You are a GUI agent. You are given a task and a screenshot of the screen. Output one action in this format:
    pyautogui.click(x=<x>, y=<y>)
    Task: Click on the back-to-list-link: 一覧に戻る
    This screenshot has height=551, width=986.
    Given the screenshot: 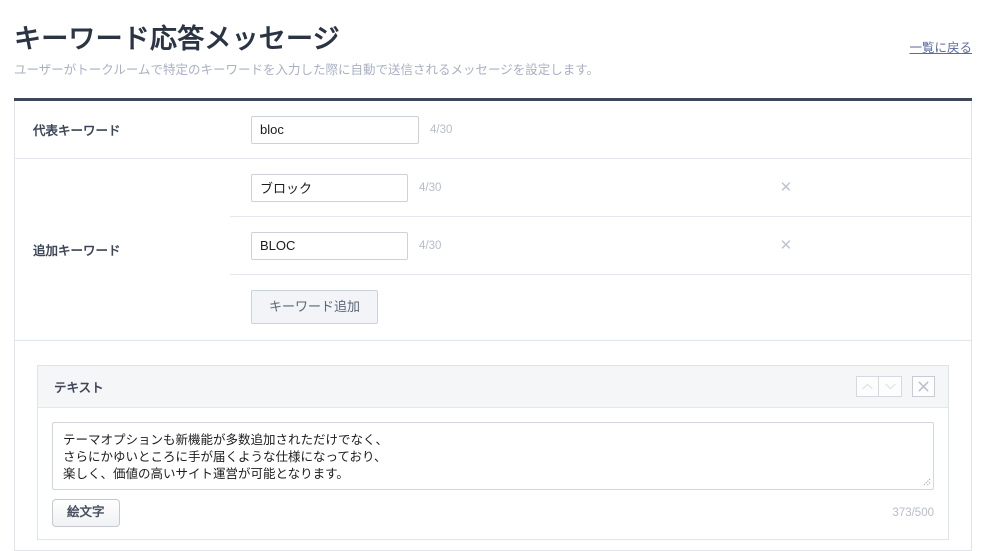 What is the action you would take?
    pyautogui.click(x=940, y=46)
    